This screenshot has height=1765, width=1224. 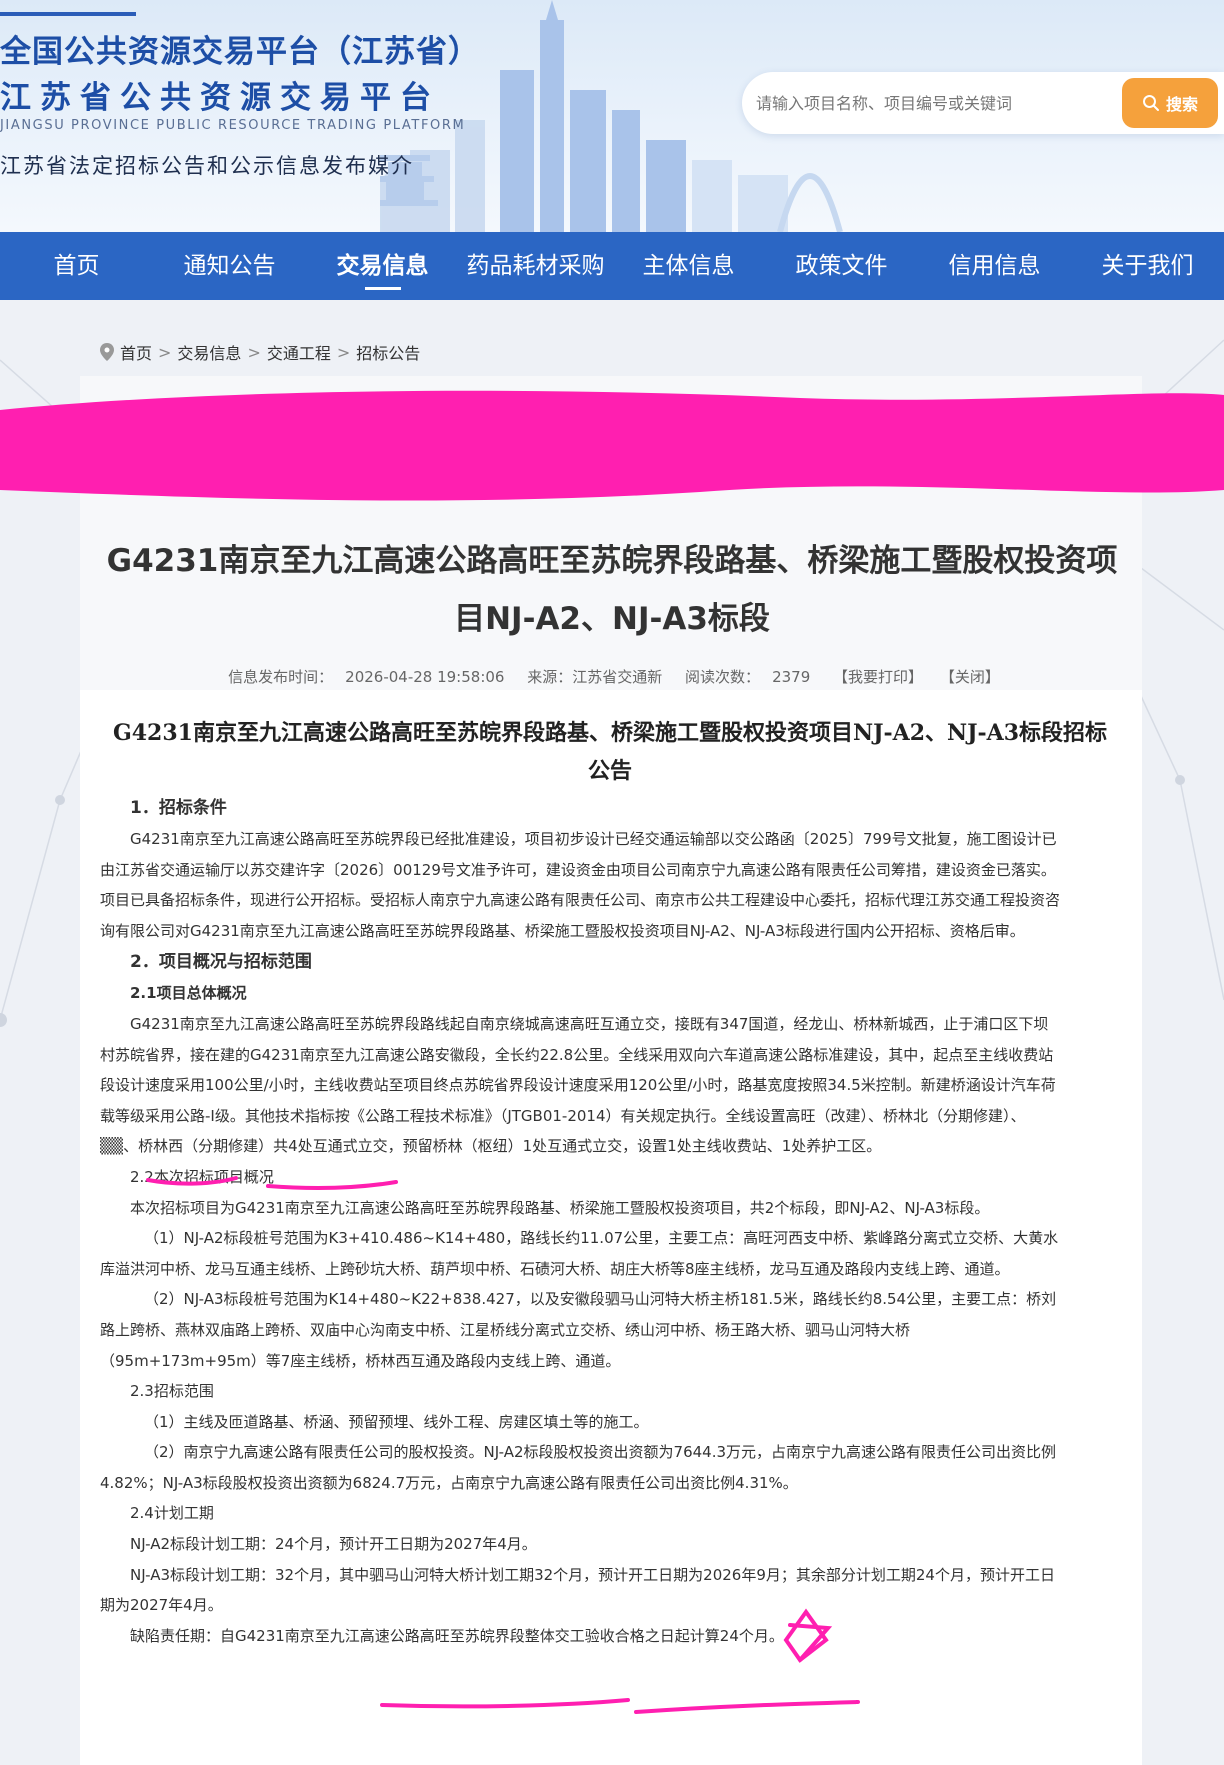 I want to click on publish-time-label: 信息发布时间：, so click(x=281, y=677).